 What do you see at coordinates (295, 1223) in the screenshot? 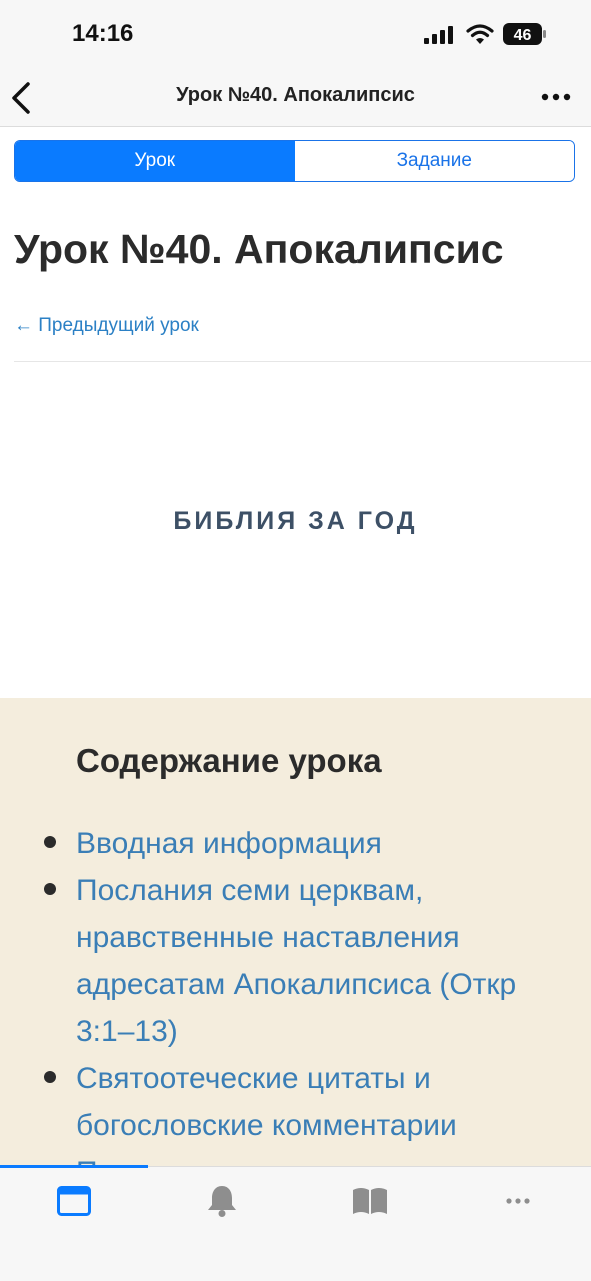
I see `tab-bar` at bounding box center [295, 1223].